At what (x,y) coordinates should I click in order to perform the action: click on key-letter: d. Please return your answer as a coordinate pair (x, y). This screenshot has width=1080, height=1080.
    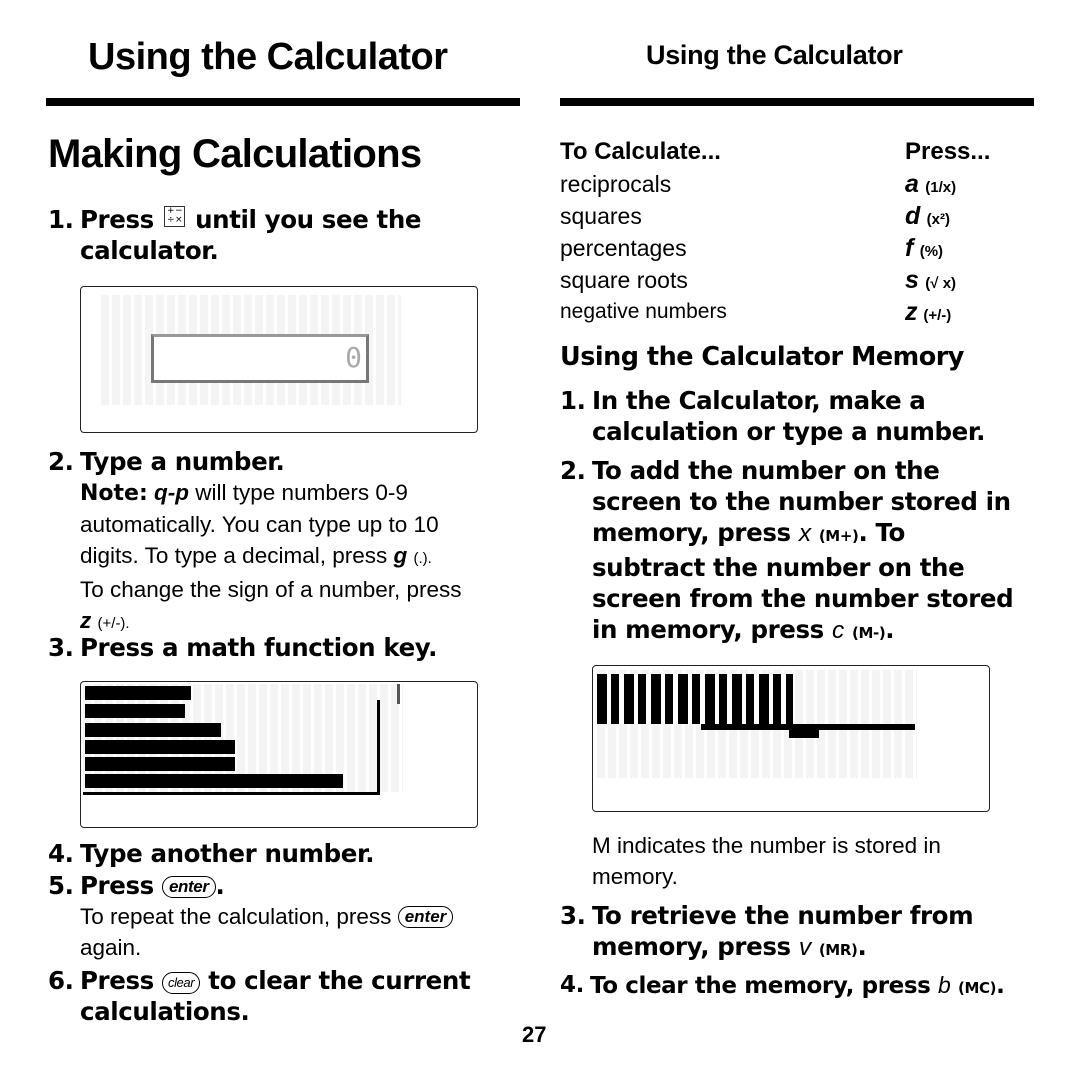
    Looking at the image, I should click on (913, 216).